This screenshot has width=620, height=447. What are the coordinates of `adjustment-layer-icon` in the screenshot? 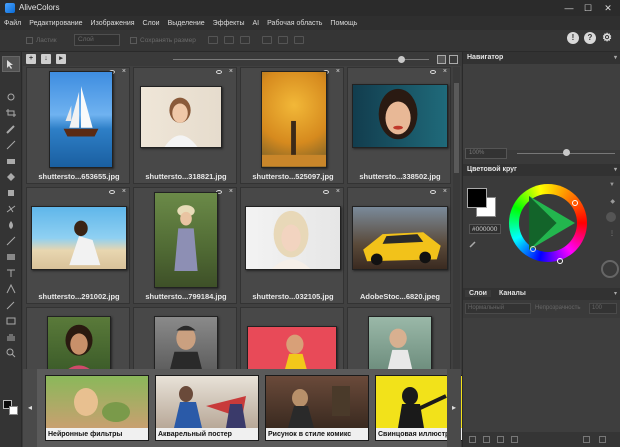 It's located at (500, 439).